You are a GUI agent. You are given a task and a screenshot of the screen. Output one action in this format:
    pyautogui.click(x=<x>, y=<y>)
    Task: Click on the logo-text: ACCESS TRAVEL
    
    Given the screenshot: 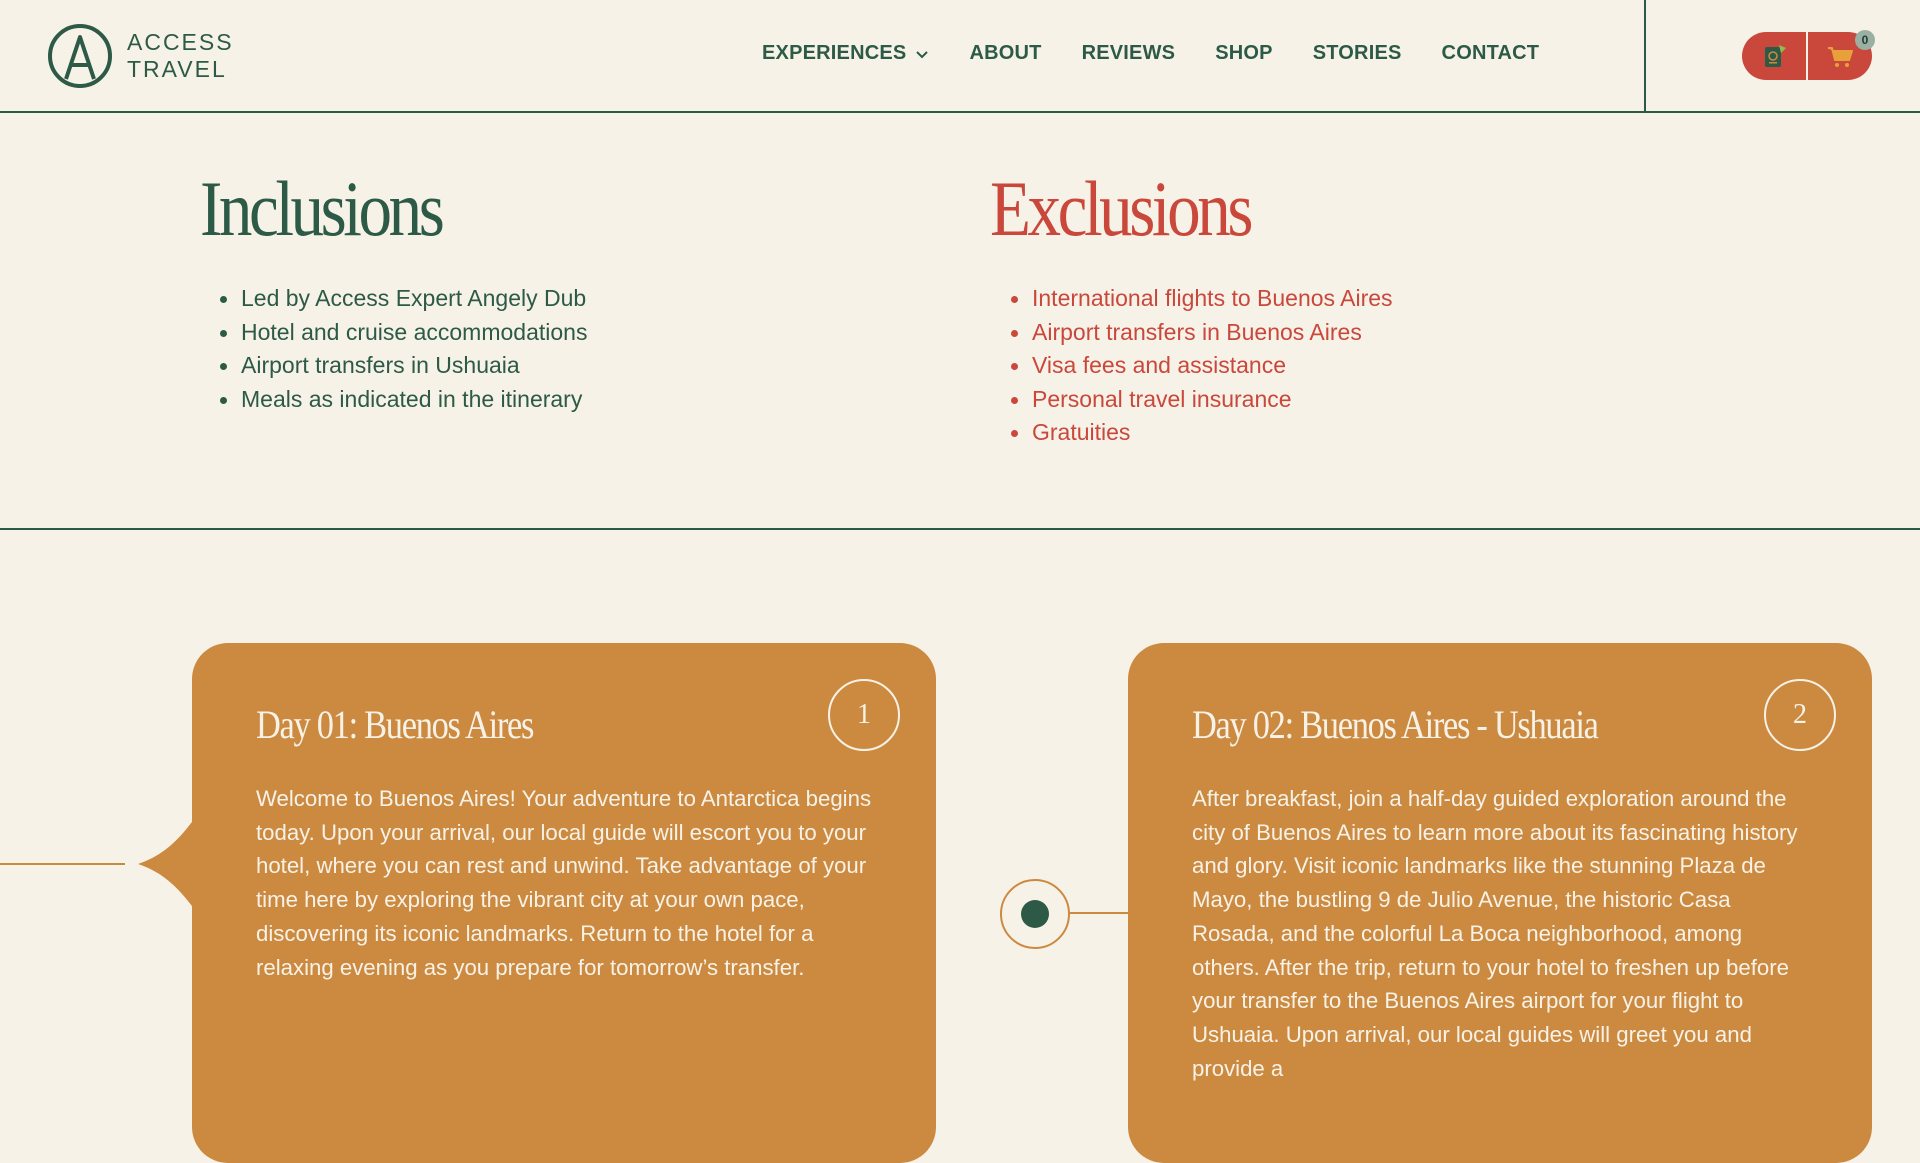 What is the action you would take?
    pyautogui.click(x=180, y=56)
    